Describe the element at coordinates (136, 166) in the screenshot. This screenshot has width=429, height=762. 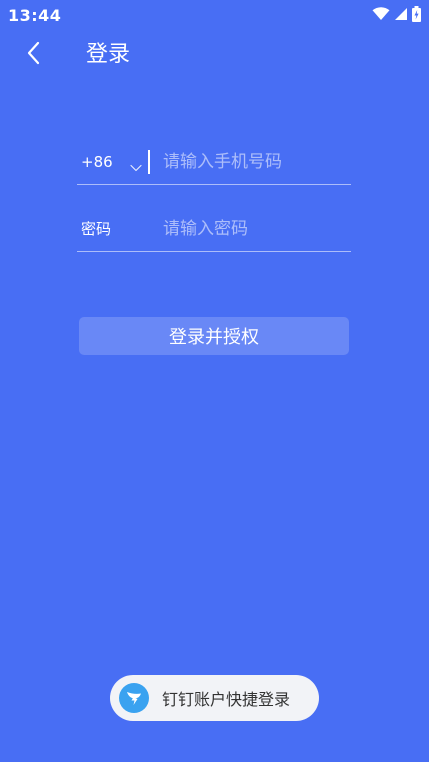
I see `chevron-down-icon` at that location.